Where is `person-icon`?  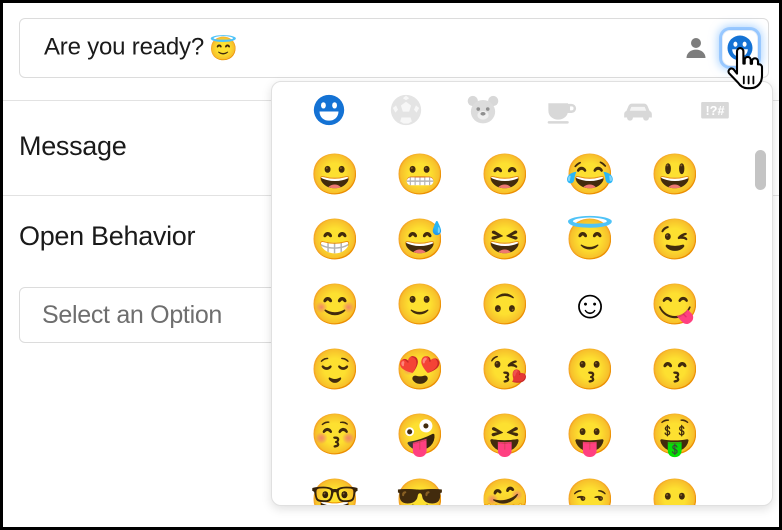 person-icon is located at coordinates (696, 48).